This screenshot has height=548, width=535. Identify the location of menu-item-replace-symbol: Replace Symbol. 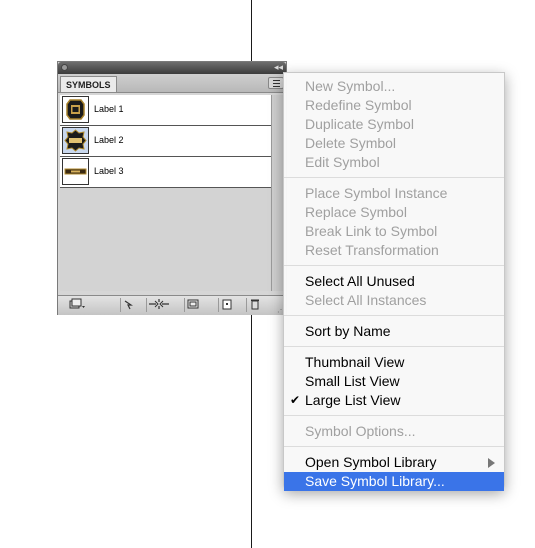
(394, 212).